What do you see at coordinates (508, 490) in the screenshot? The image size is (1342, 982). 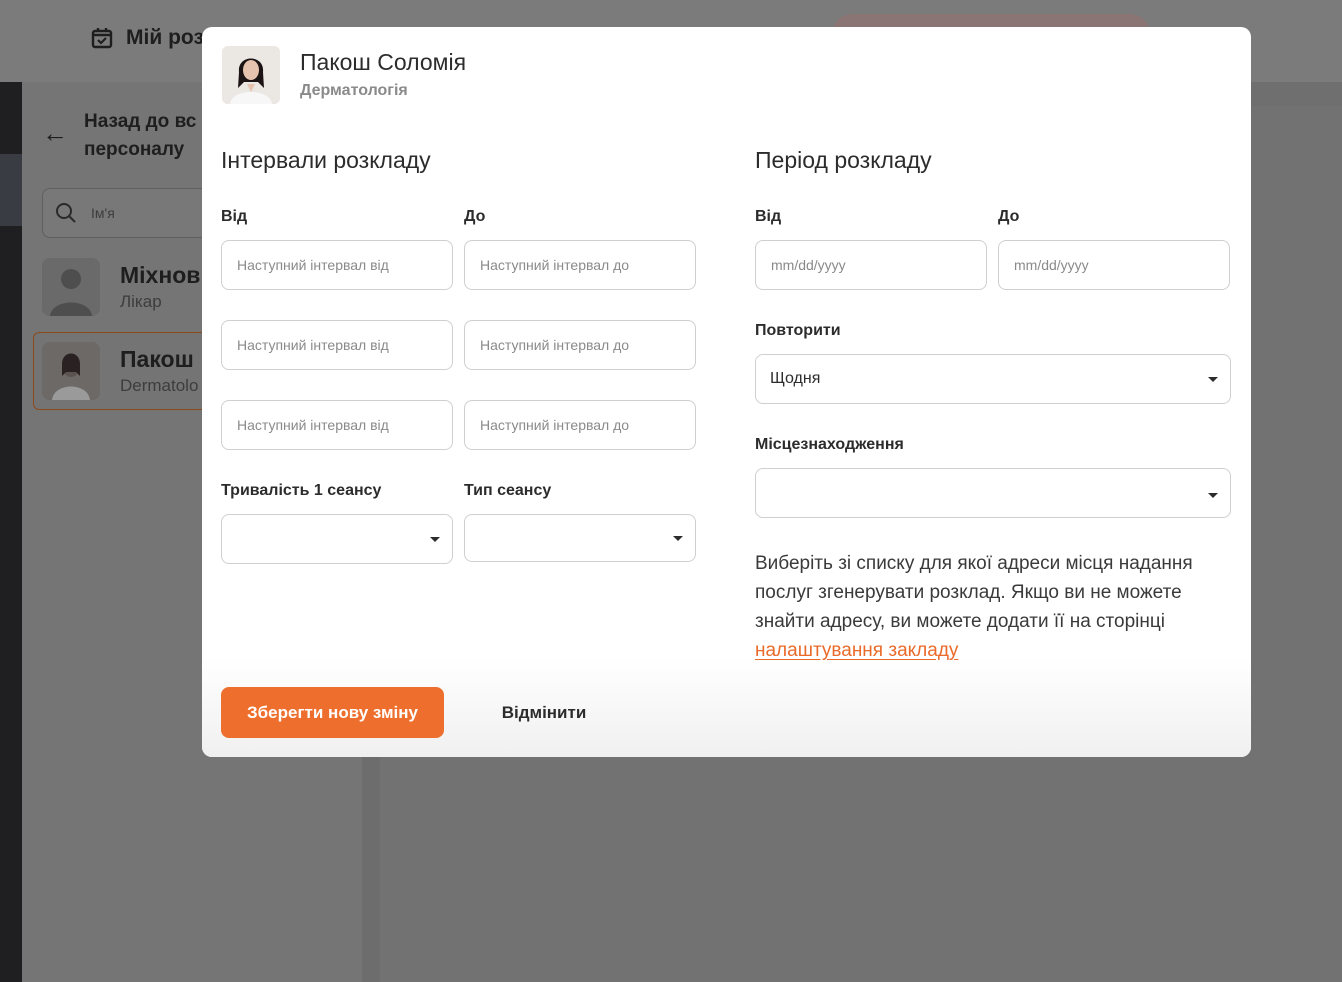 I see `session-type-label: Тип сеансу` at bounding box center [508, 490].